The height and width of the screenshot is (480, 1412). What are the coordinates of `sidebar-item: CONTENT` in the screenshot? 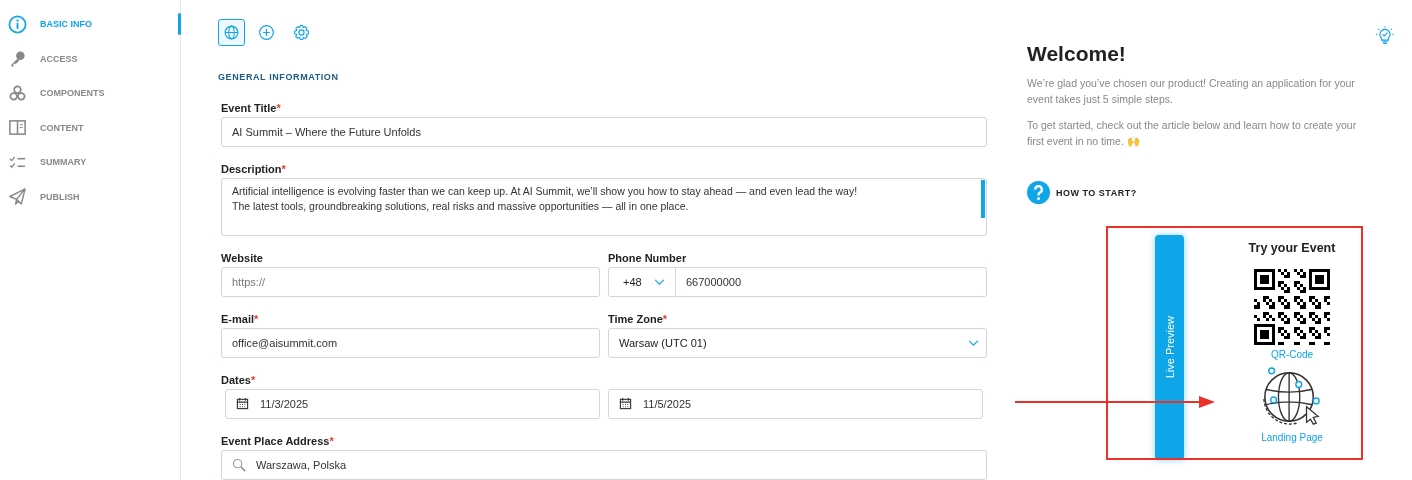 It's located at (90, 127).